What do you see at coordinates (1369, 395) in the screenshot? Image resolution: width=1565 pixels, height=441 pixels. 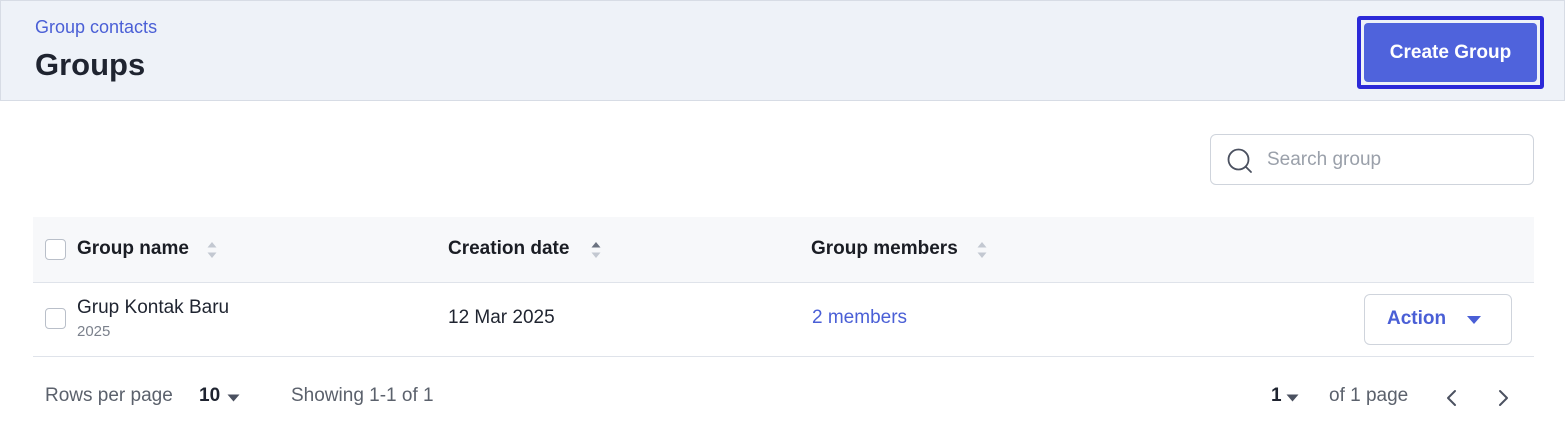 I see `page-total: of 1 page` at bounding box center [1369, 395].